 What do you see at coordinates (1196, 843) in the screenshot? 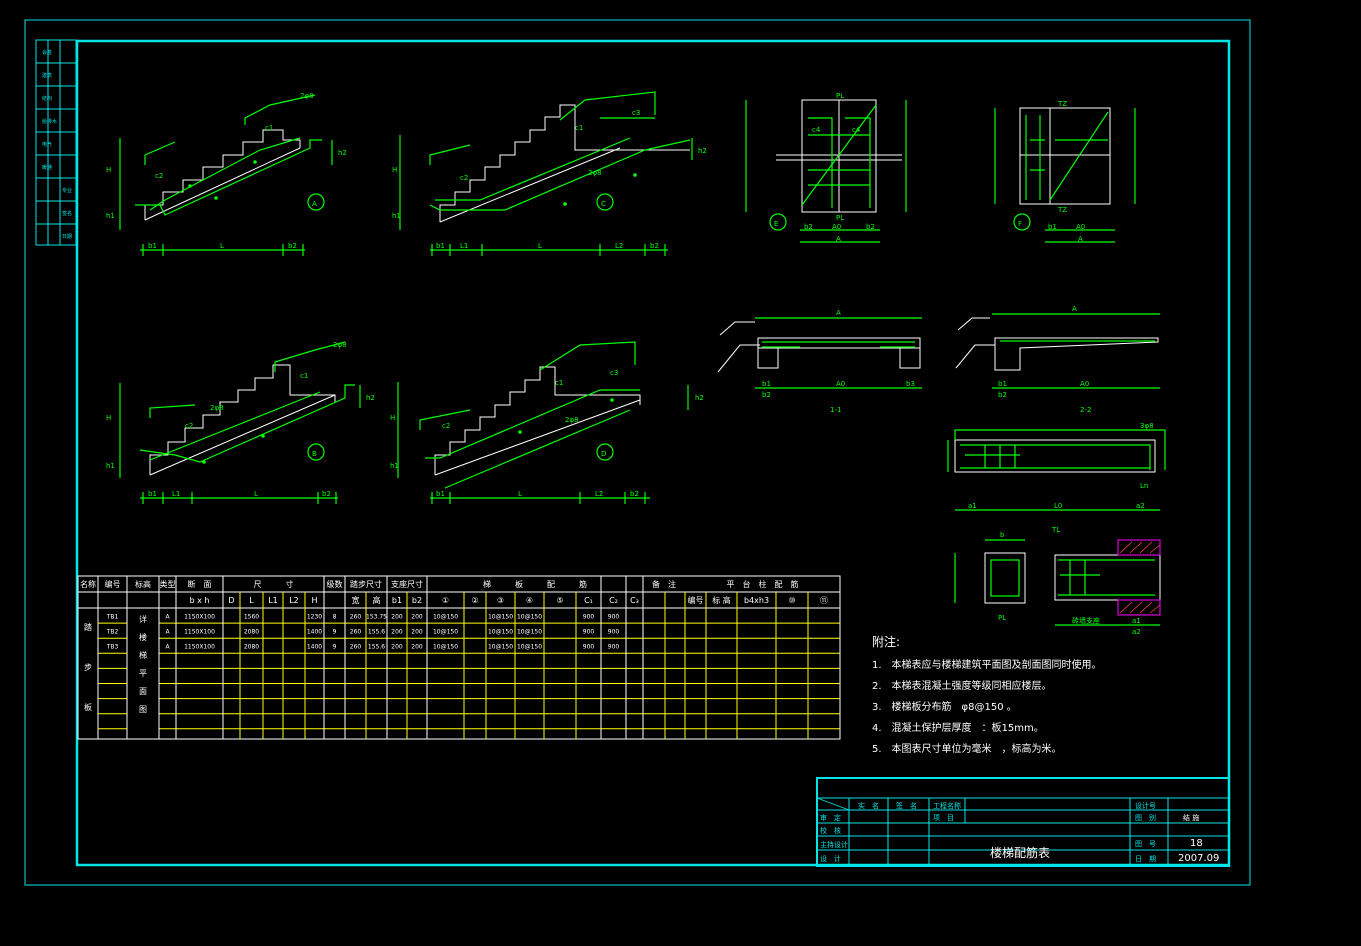
I see `sheet-number: 18` at bounding box center [1196, 843].